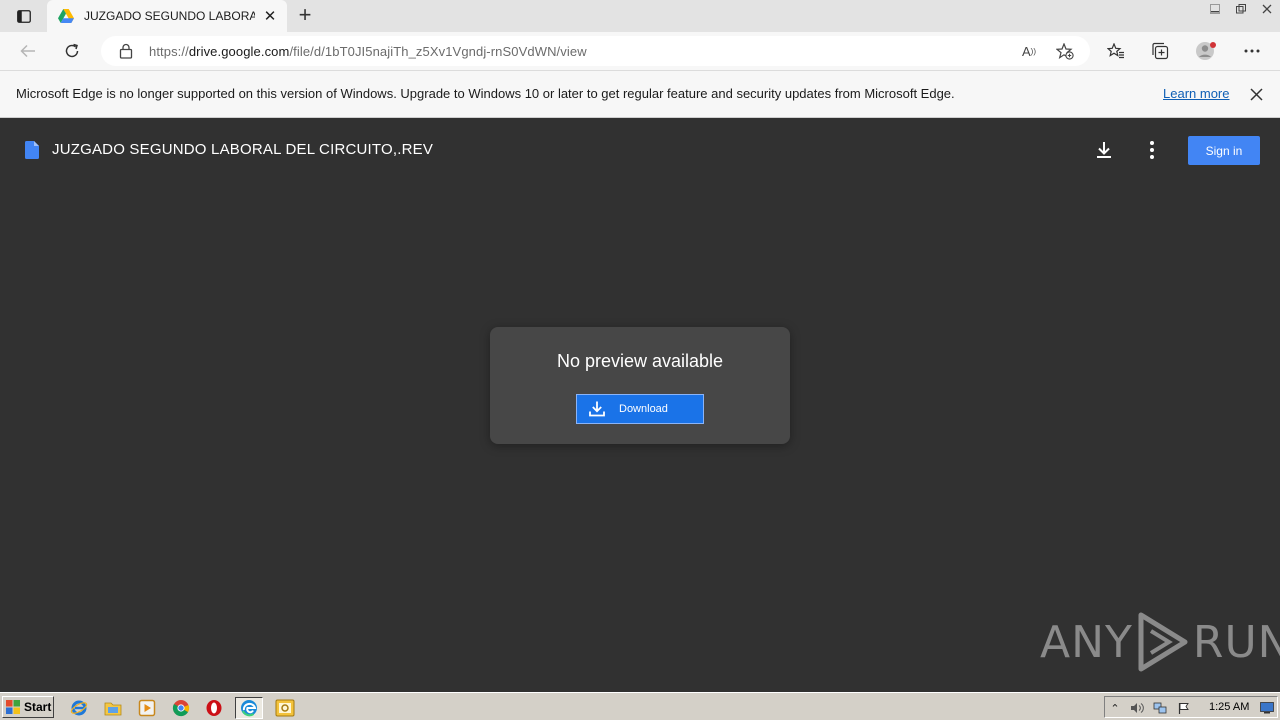  What do you see at coordinates (1160, 51) in the screenshot?
I see `collections-icon` at bounding box center [1160, 51].